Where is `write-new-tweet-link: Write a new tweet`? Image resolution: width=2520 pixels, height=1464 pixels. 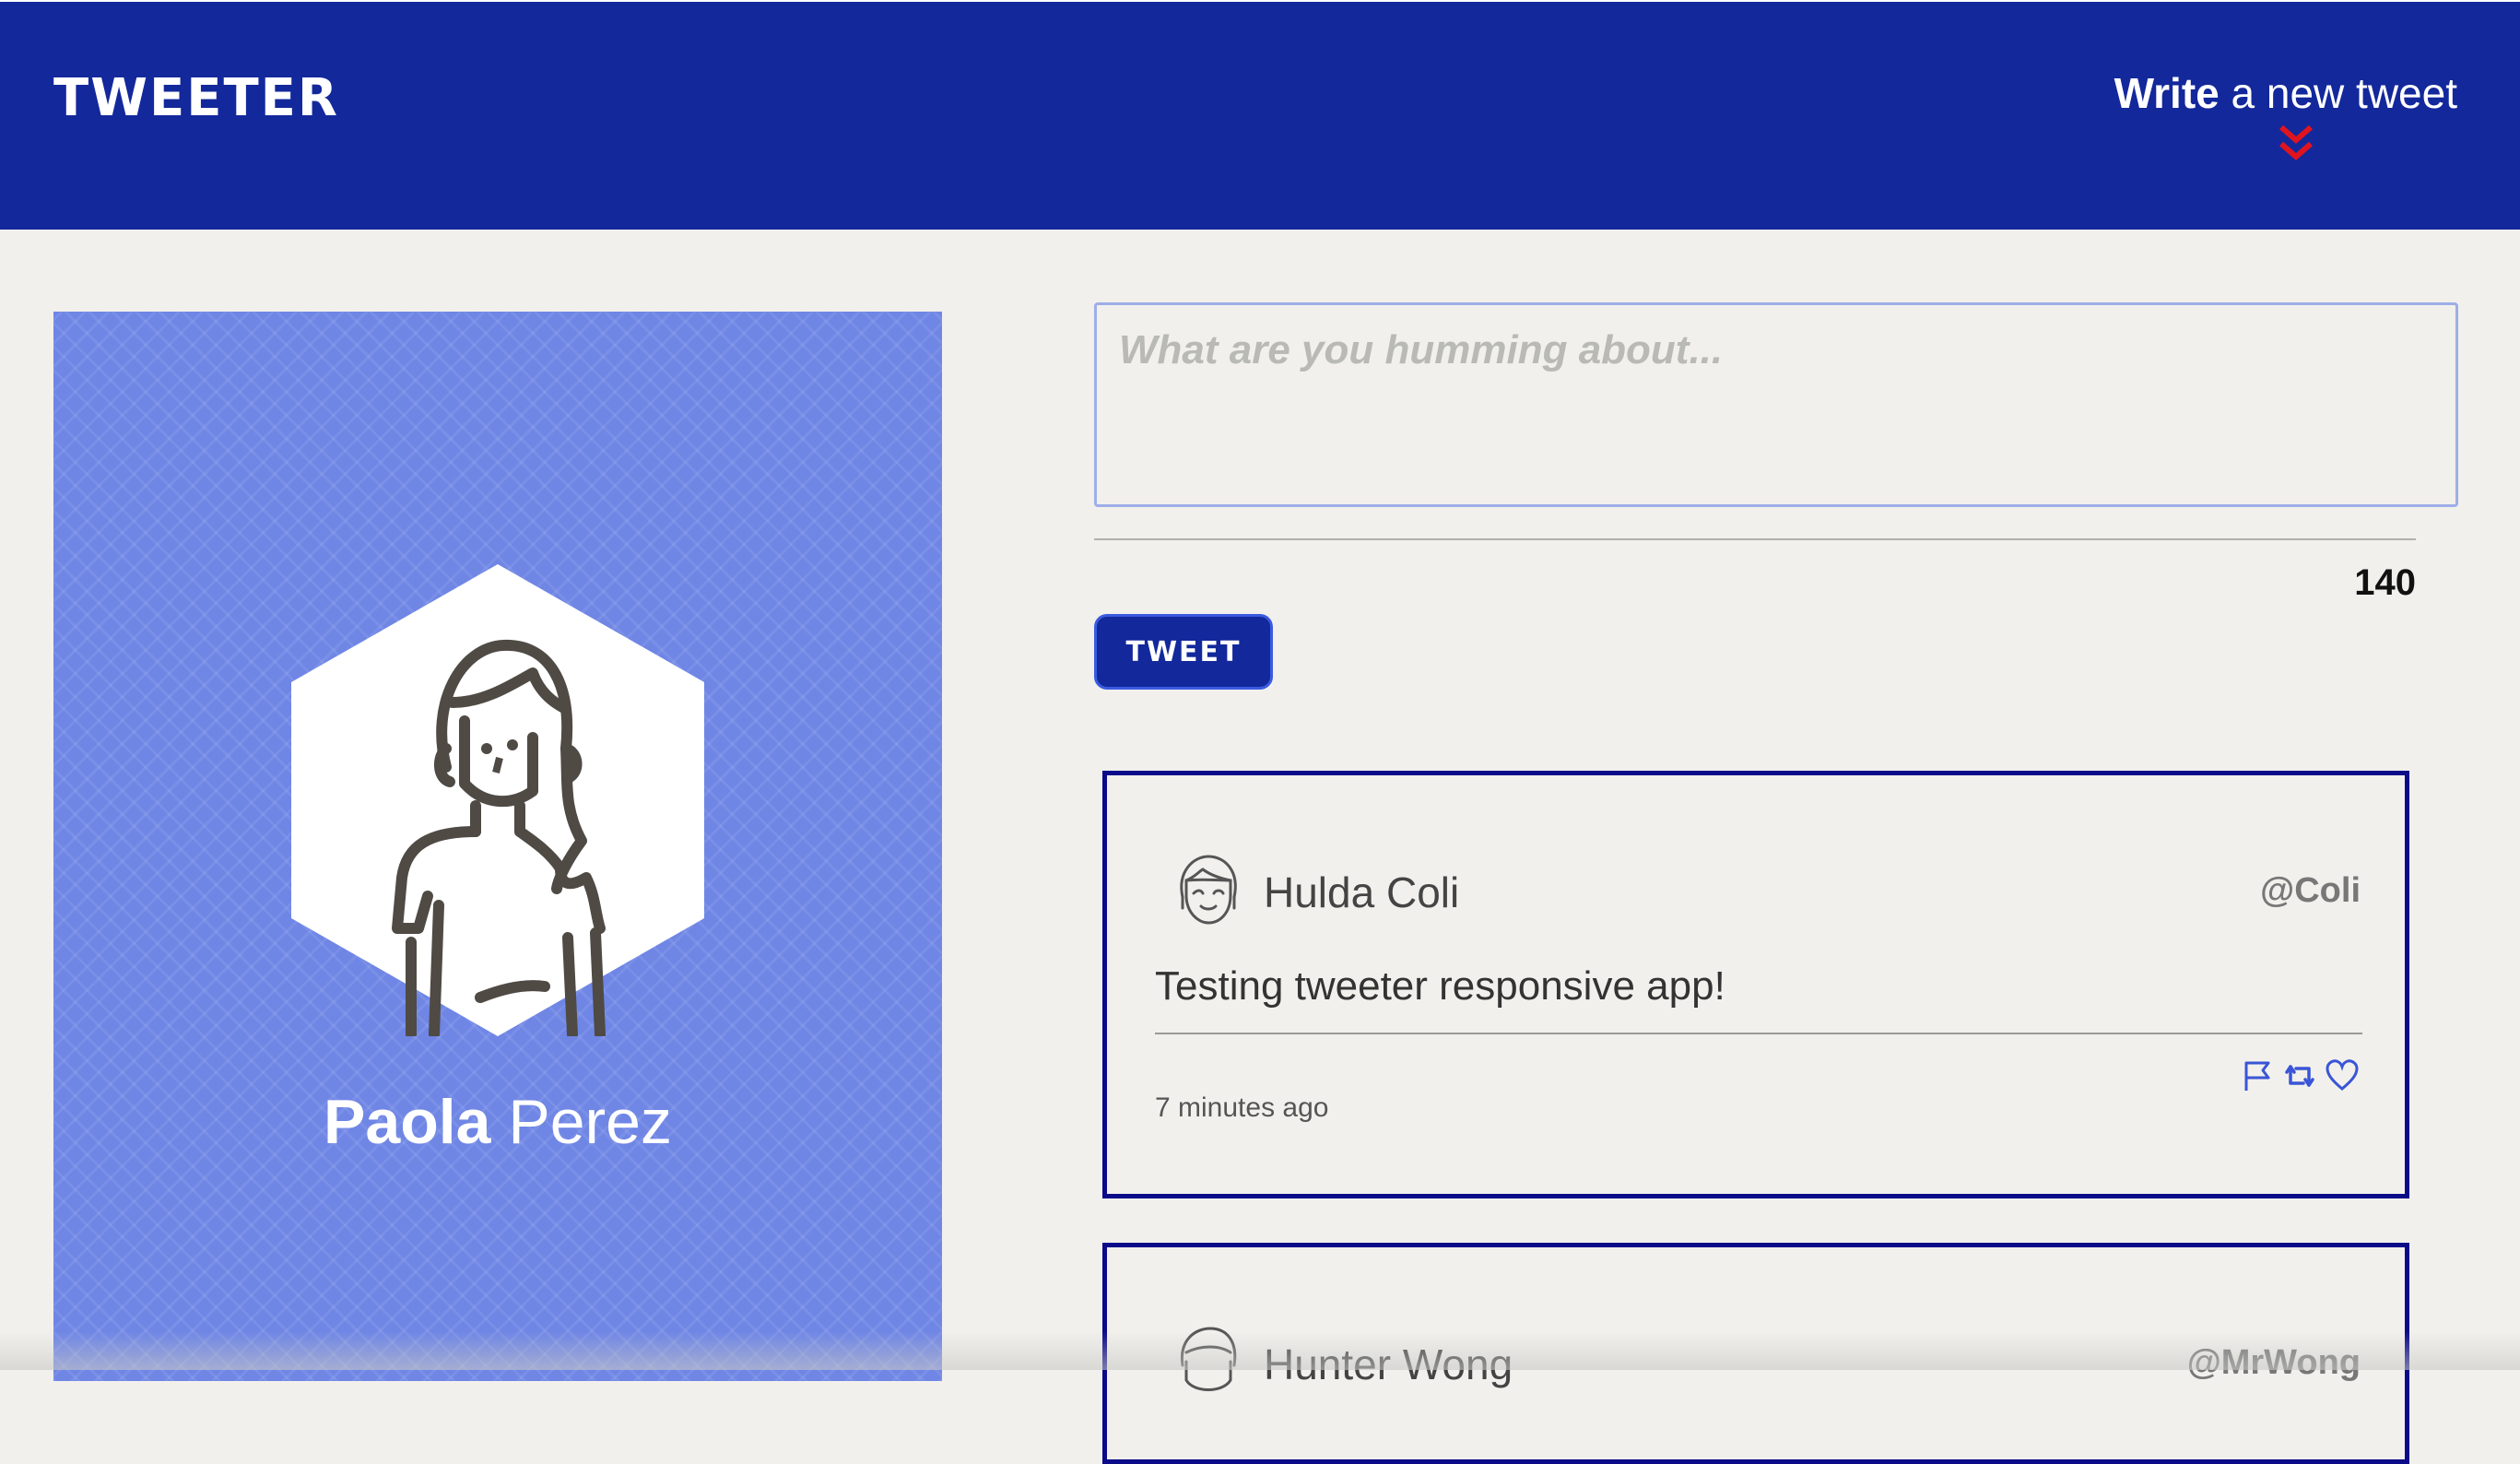
write-new-tweet-link: Write a new tweet is located at coordinates (2285, 93).